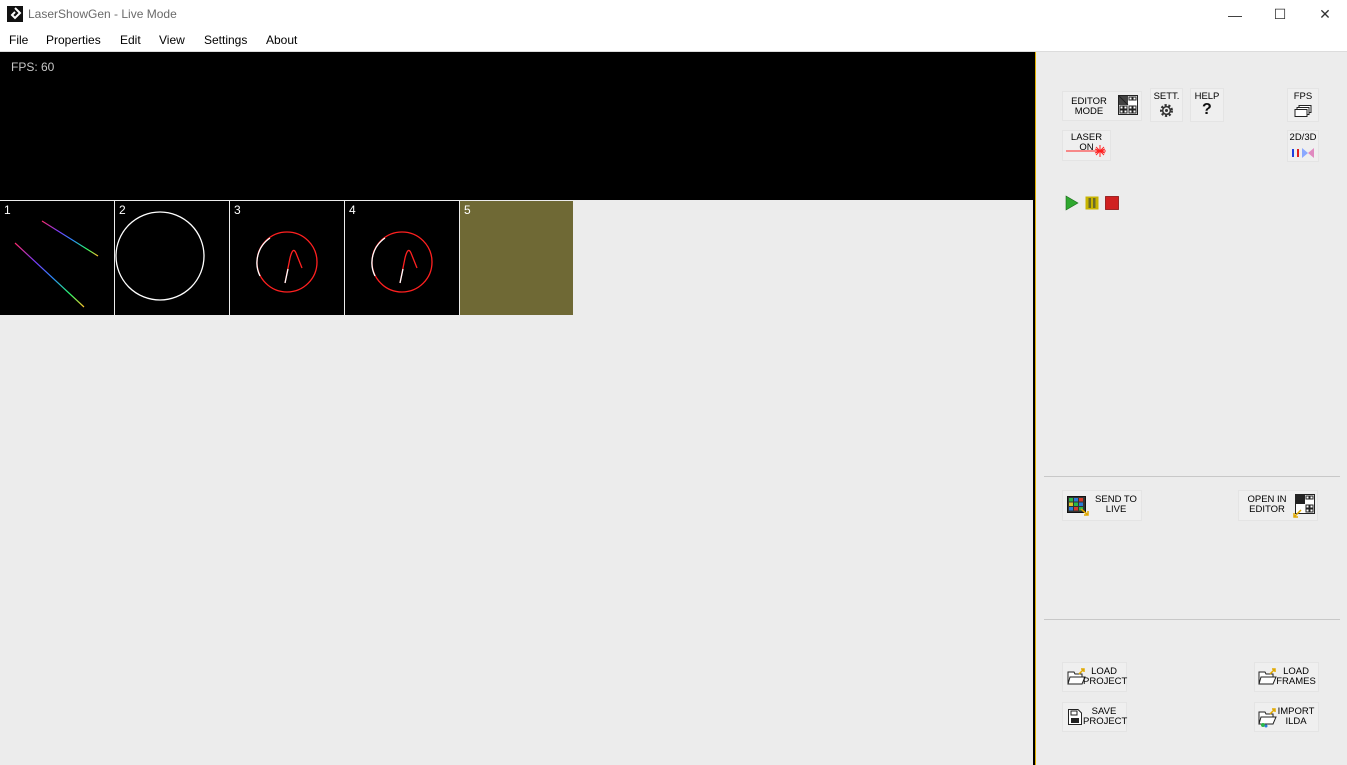 The image size is (1347, 765). Describe the element at coordinates (1105, 681) in the screenshot. I see `load-project-label-2: PROJECT` at that location.